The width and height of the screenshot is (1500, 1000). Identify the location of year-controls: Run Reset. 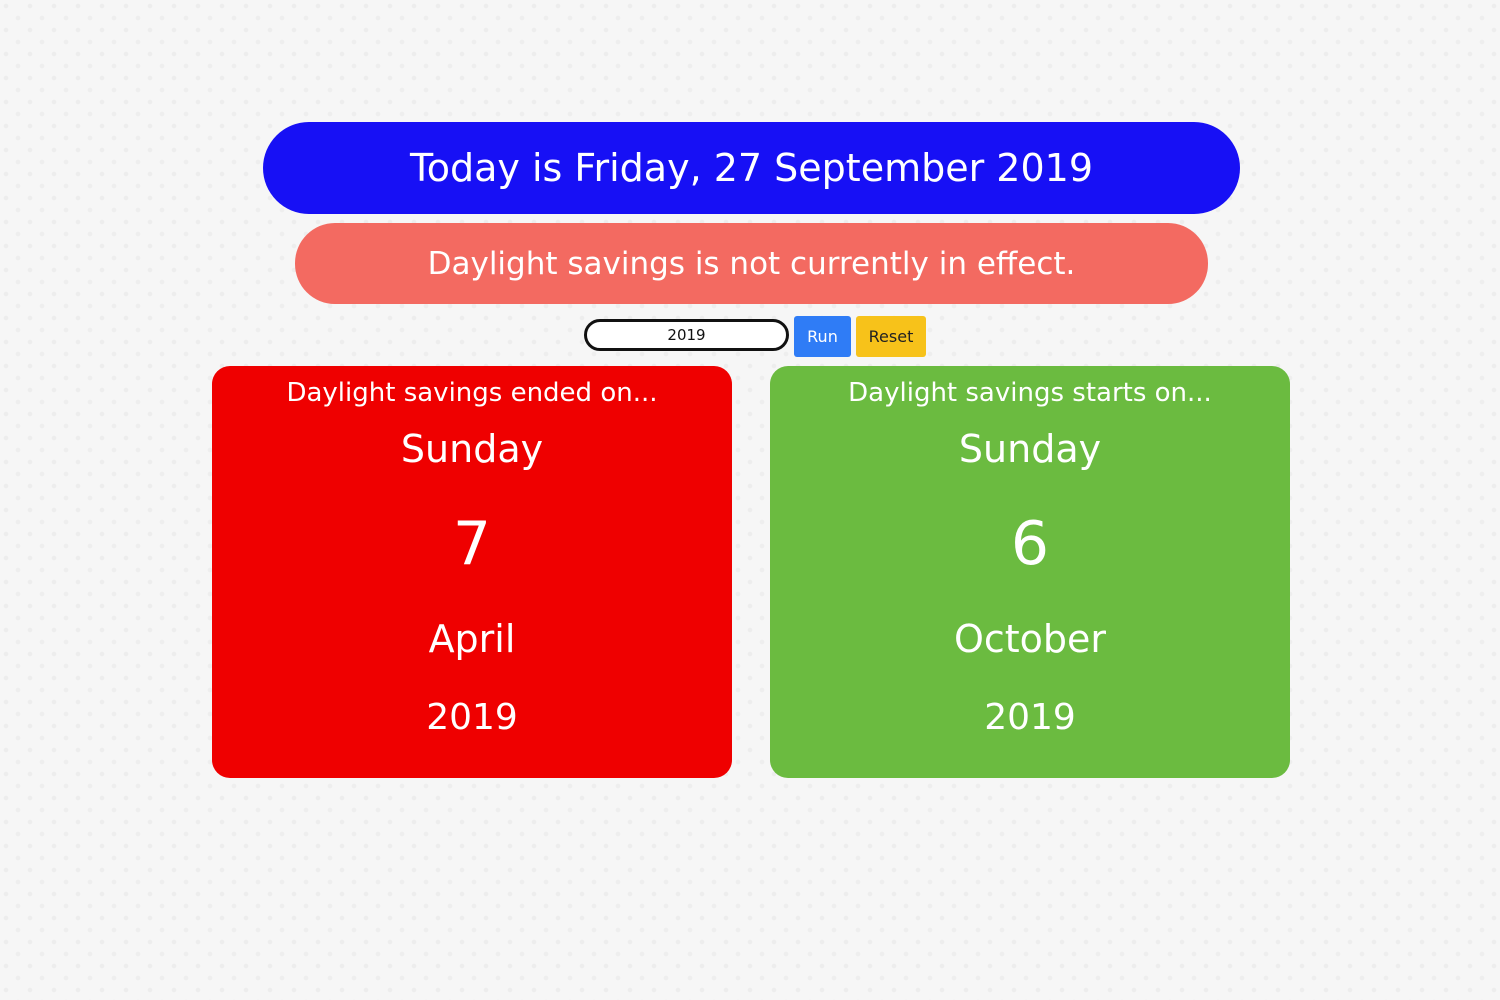
(756, 336).